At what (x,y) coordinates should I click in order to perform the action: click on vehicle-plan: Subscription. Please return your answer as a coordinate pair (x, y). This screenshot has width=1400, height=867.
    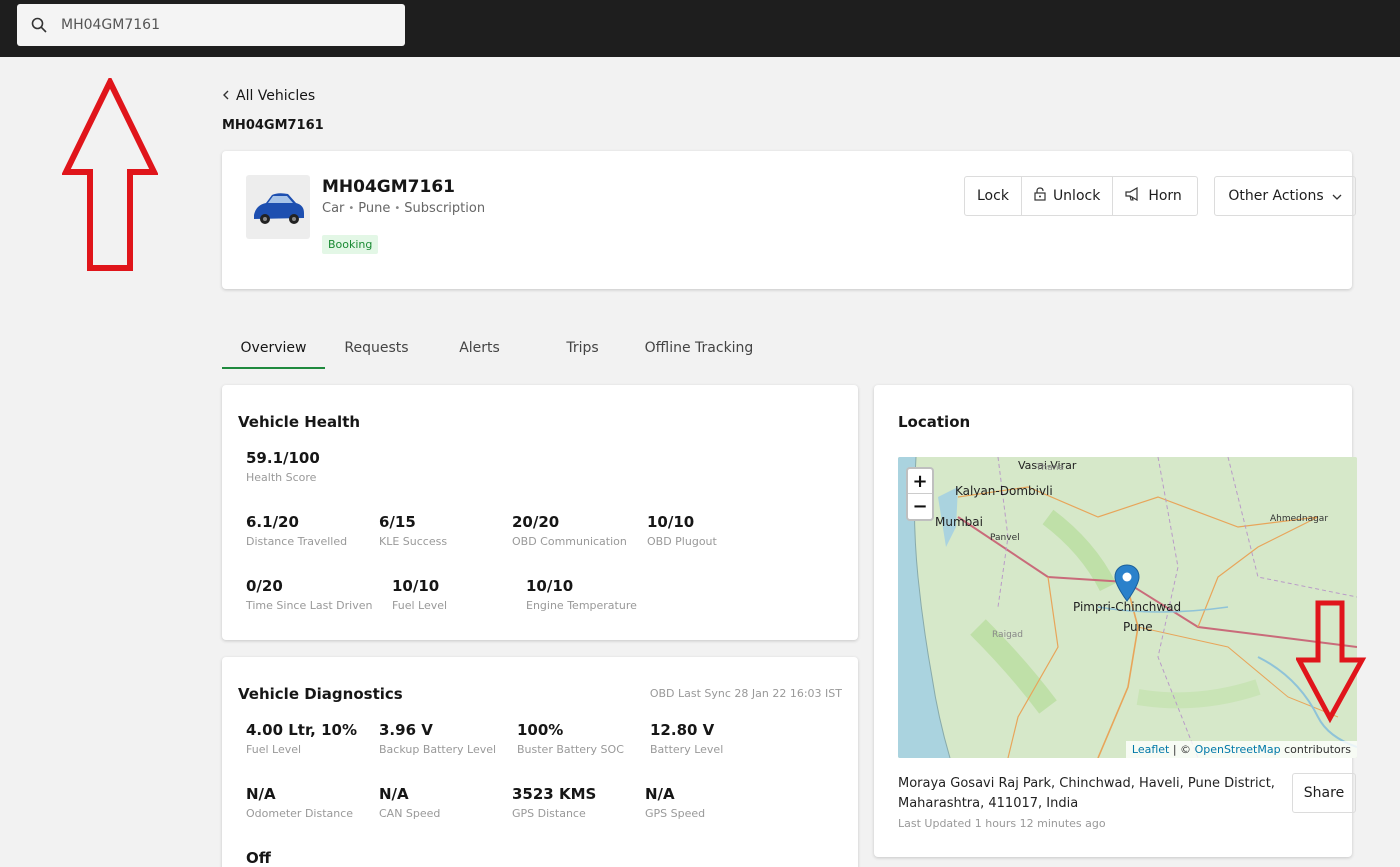
    Looking at the image, I should click on (445, 208).